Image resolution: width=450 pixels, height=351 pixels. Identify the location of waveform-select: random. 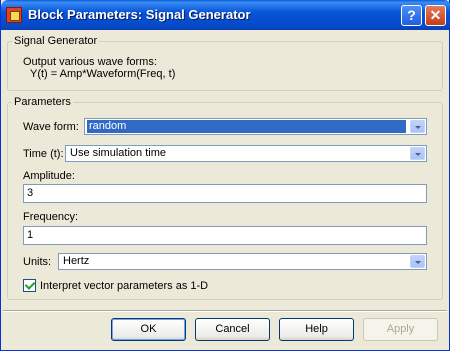
(255, 126).